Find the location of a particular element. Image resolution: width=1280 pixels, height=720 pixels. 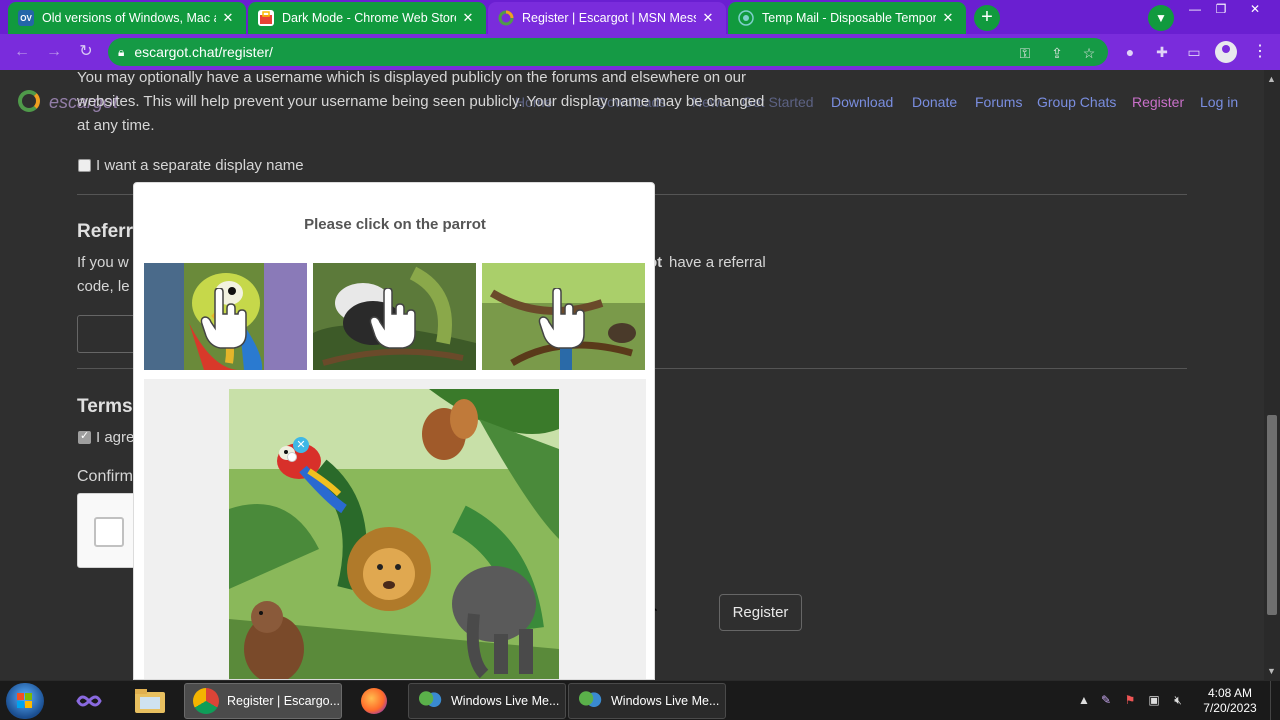

taskbar-clock: 4:08 AM 7/20/2023 is located at coordinates (1230, 701).